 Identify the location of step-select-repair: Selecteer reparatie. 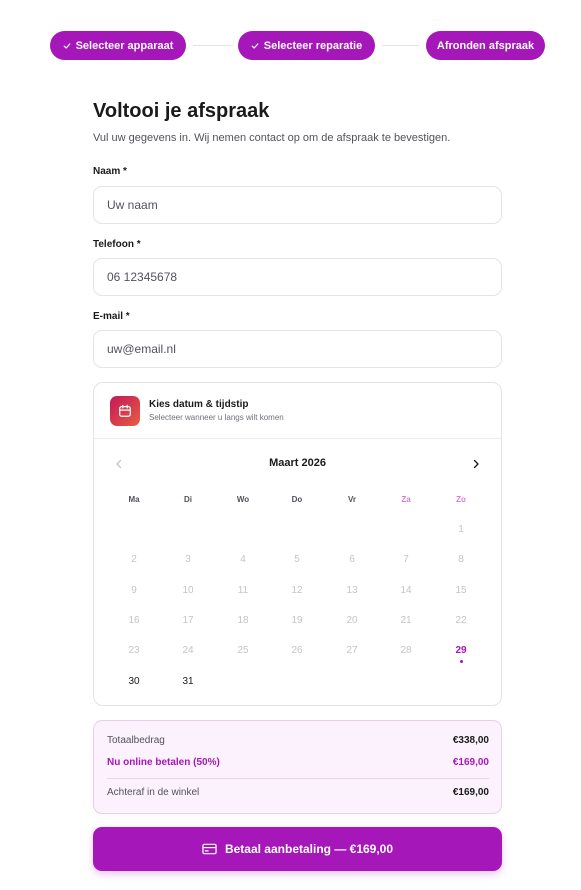
(306, 45).